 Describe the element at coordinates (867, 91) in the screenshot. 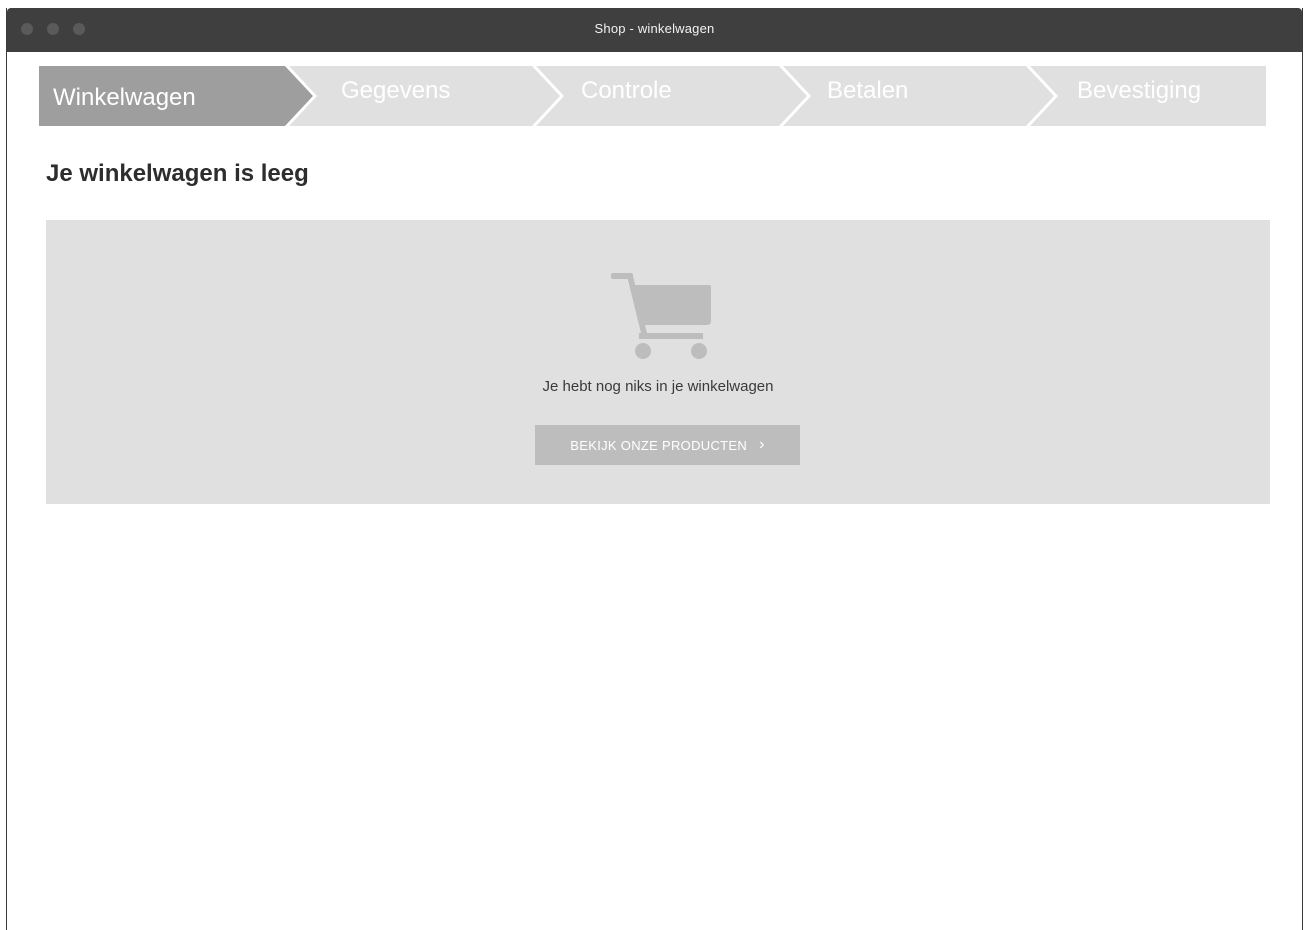

I see `step-betalen: Betalen` at that location.